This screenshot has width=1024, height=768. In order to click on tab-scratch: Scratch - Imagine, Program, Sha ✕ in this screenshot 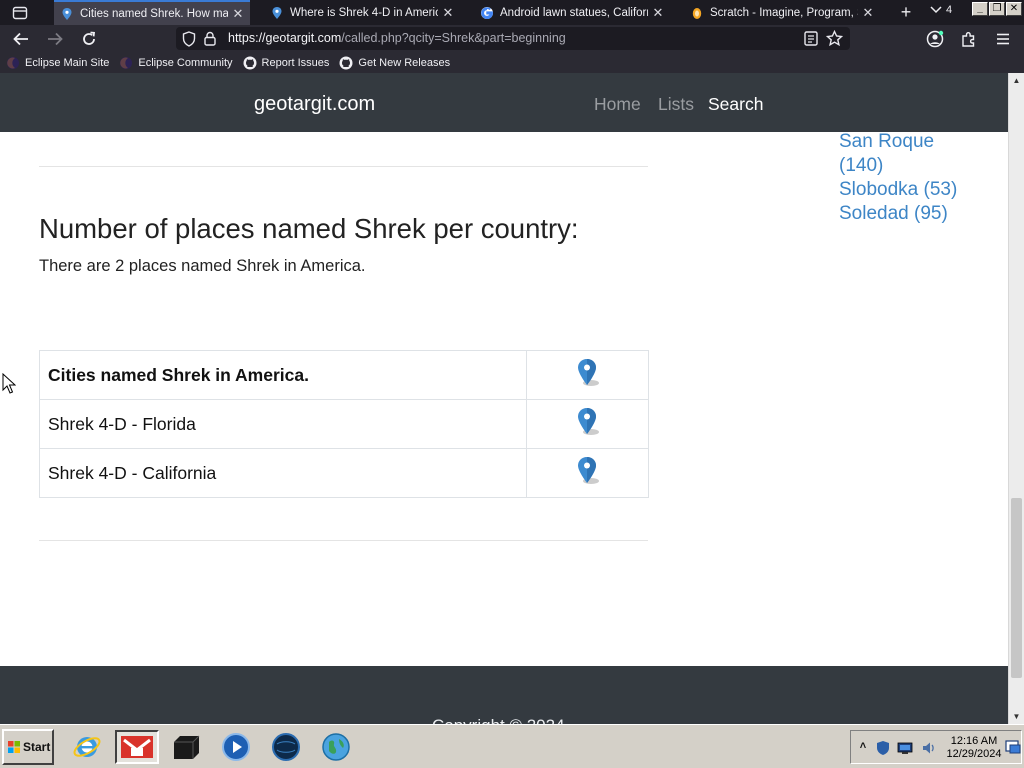, I will do `click(782, 12)`.